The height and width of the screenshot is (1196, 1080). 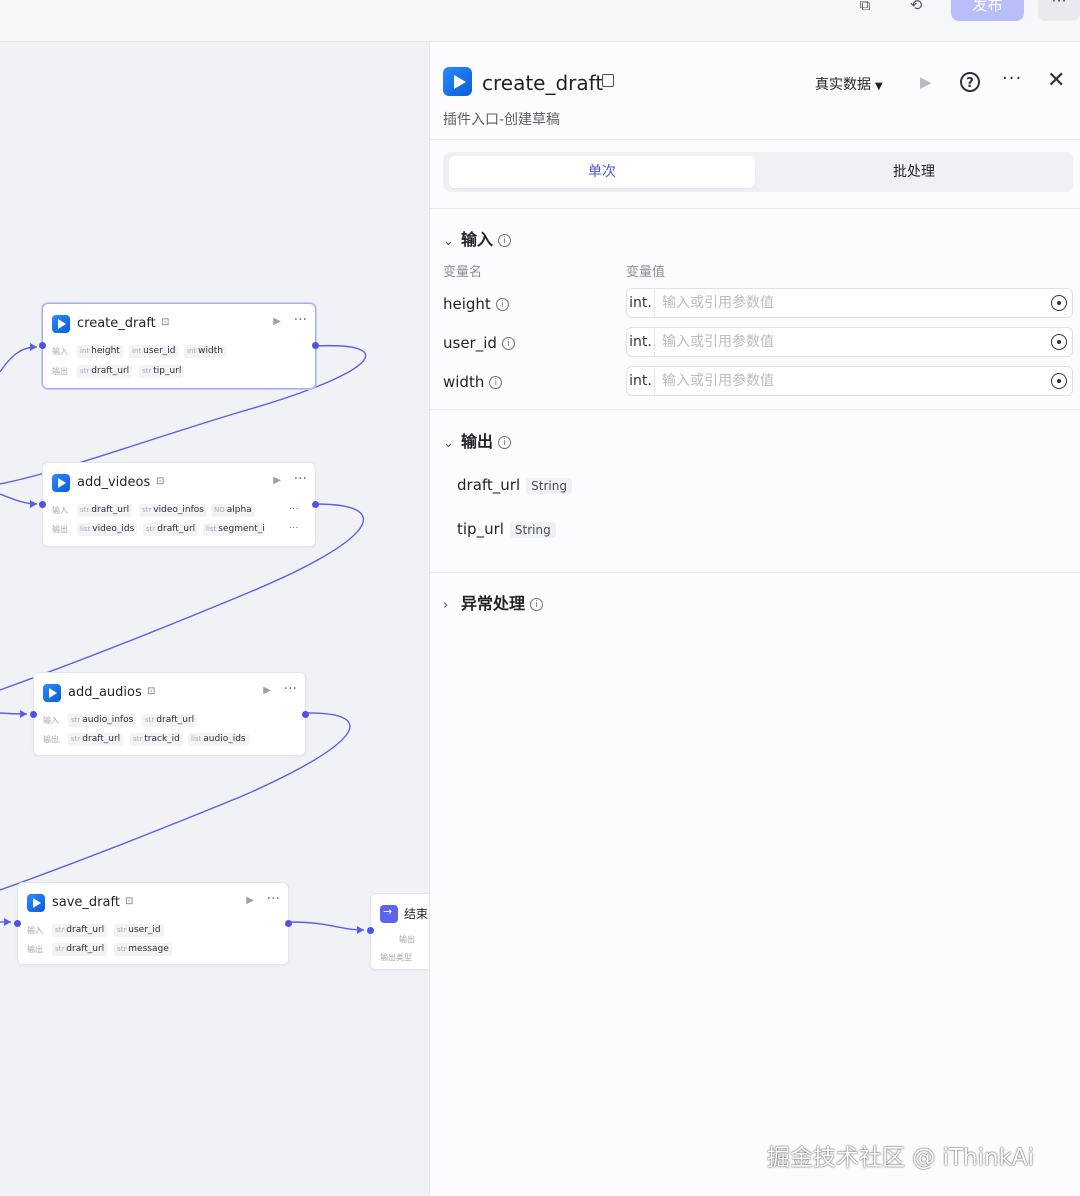 What do you see at coordinates (489, 485) in the screenshot?
I see `output-name: draft_url` at bounding box center [489, 485].